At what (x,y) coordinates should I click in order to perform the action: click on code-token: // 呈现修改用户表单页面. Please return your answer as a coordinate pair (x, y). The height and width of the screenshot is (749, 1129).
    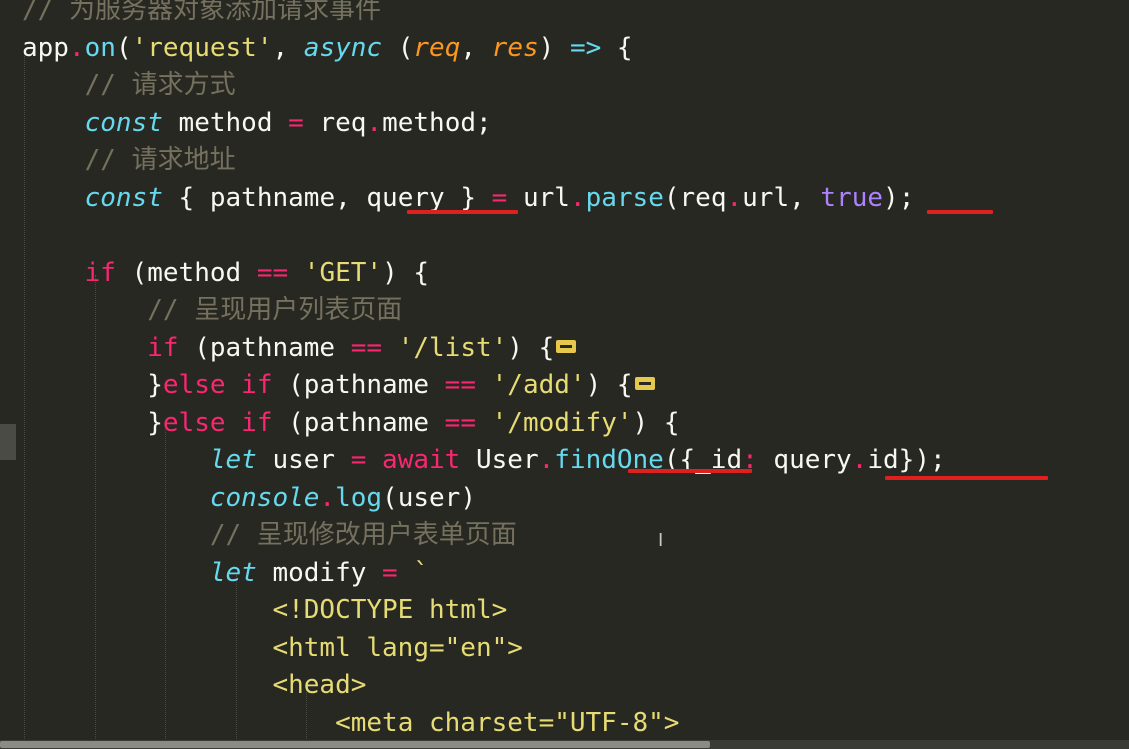
    Looking at the image, I should click on (363, 535).